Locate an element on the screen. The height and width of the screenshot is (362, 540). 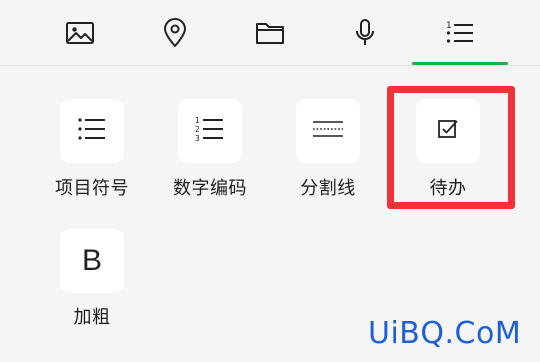
bold-label: 加粗 is located at coordinates (92, 317).